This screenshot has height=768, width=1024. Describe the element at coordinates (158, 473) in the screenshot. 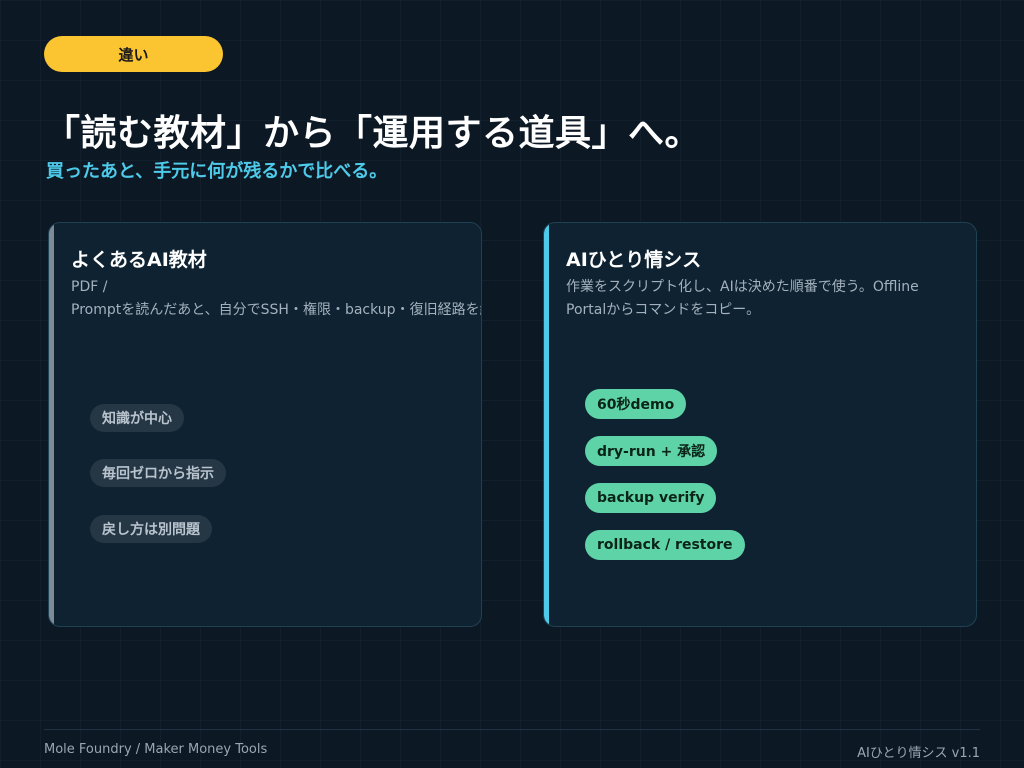

I see `feature-tag: 毎回ゼロから指示` at that location.